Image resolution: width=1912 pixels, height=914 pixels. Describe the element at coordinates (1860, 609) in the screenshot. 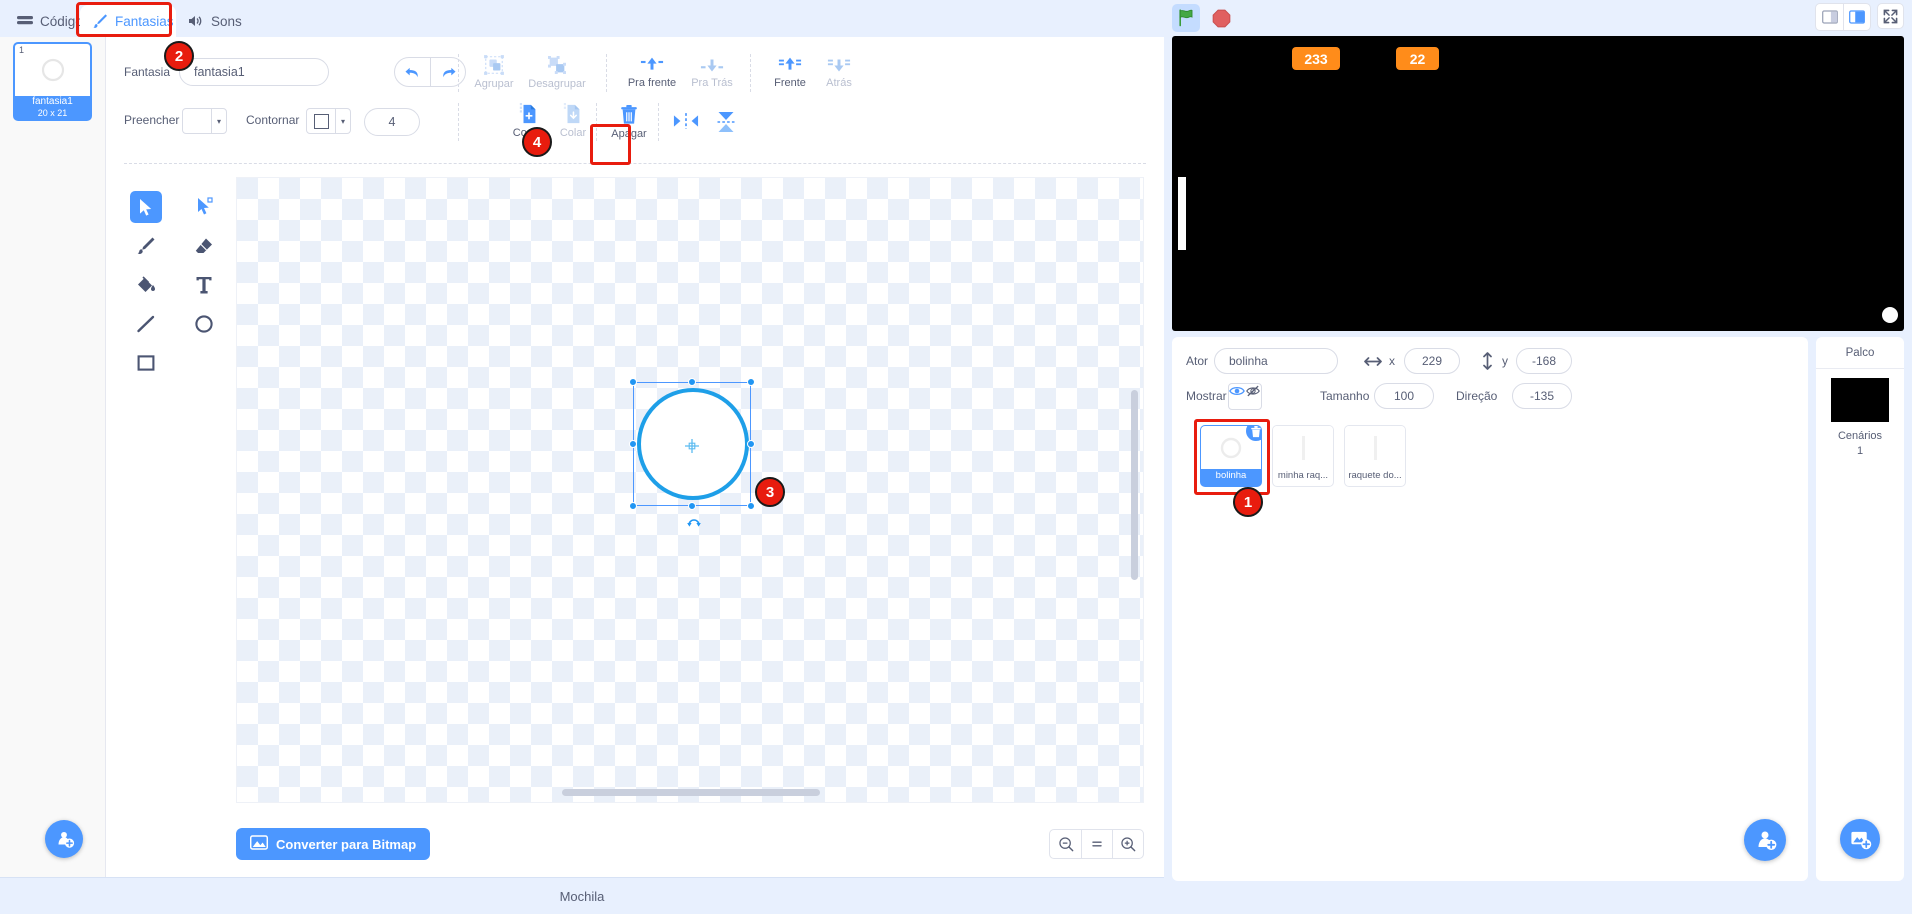

I see `stage-selector-panel: Palco Cenários 1` at that location.